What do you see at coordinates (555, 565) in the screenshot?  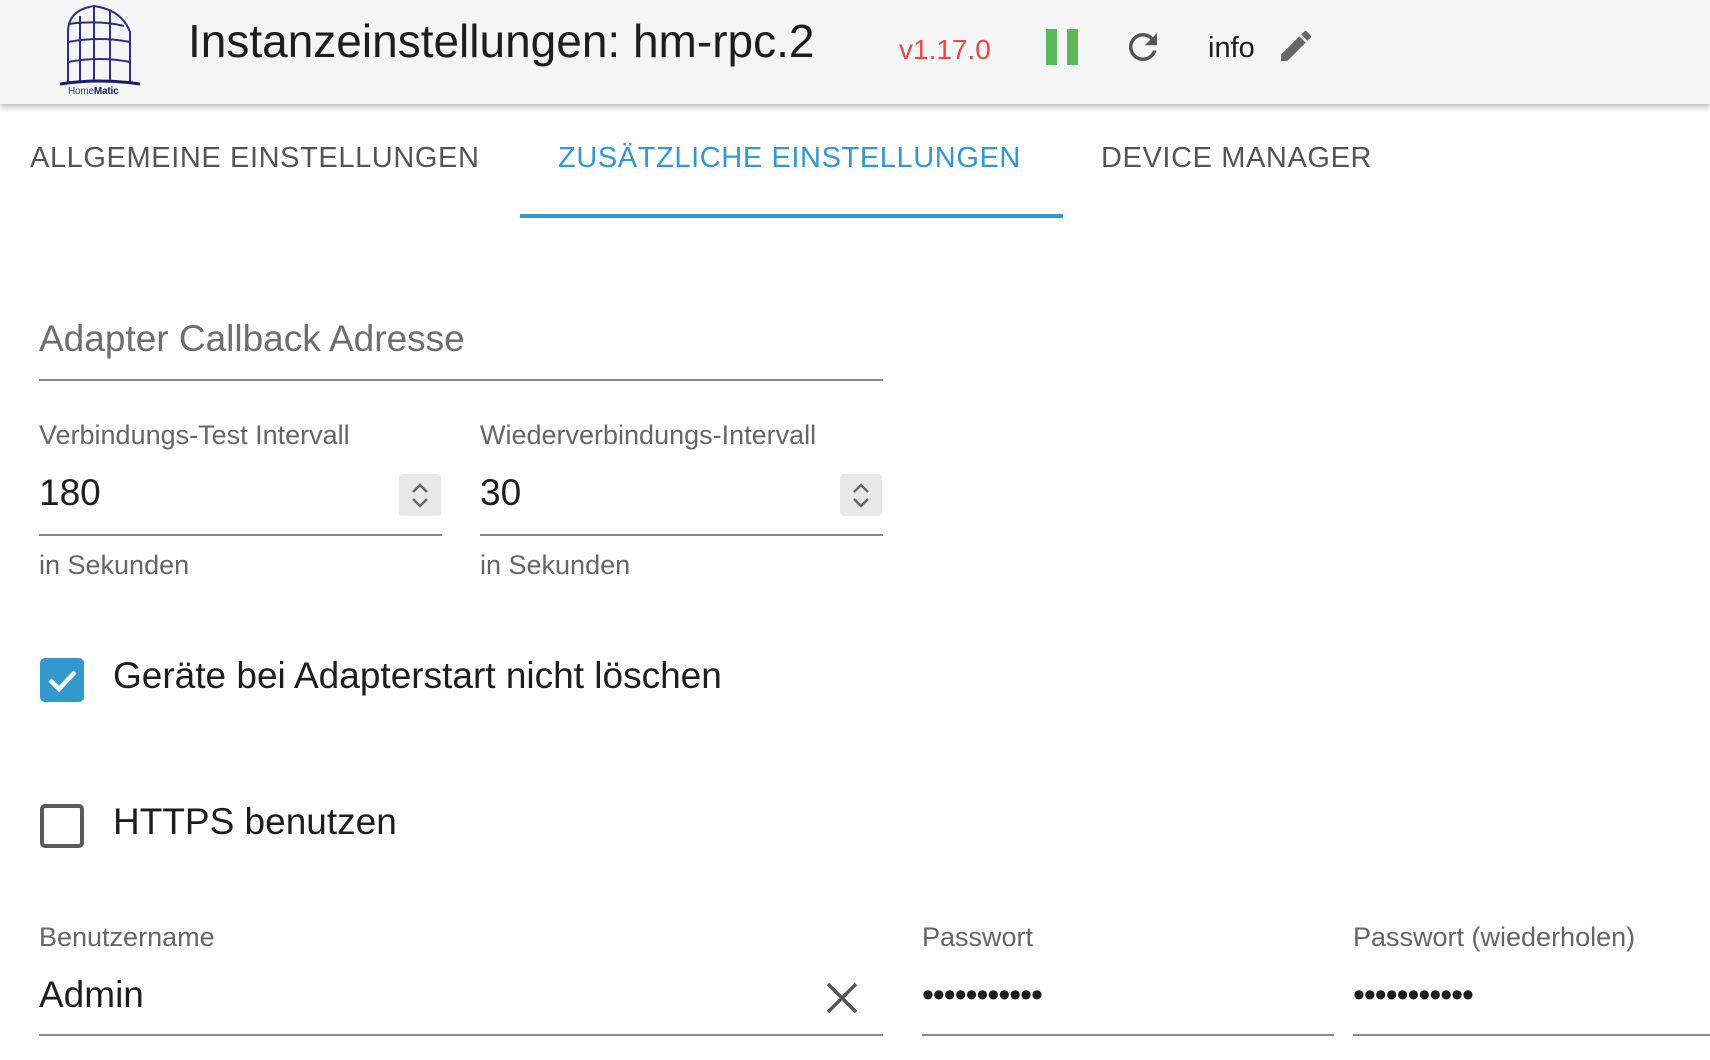 I see `reconnect-interval-helper: in Sekunden` at bounding box center [555, 565].